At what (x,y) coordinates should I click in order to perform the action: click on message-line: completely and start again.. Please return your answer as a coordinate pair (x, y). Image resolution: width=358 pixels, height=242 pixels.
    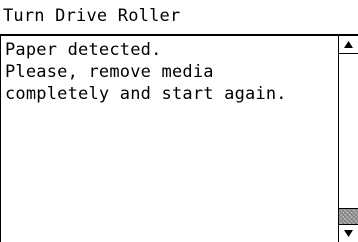
    Looking at the image, I should click on (146, 94).